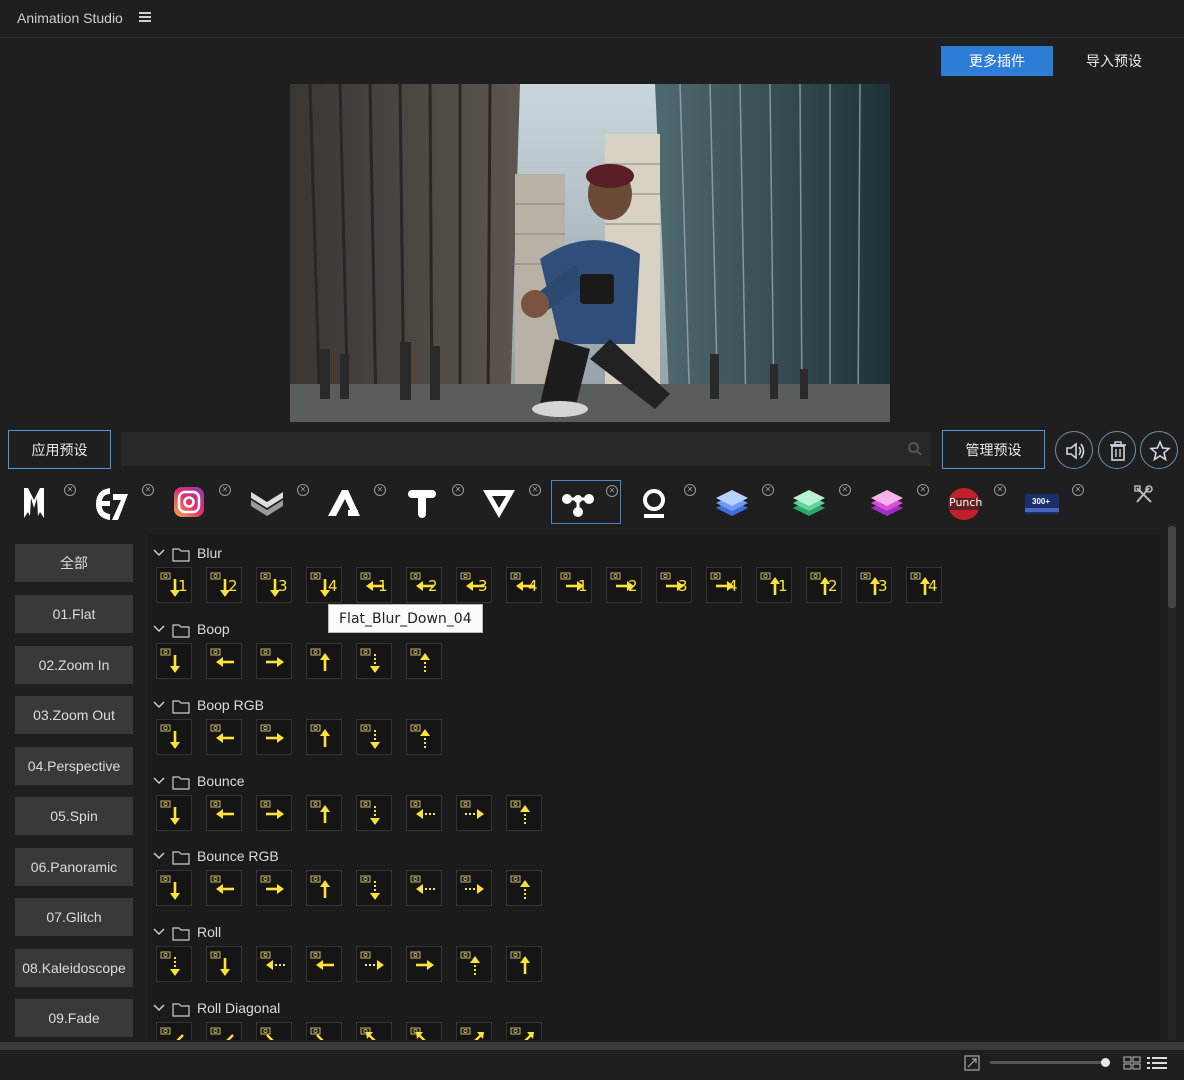  What do you see at coordinates (993, 449) in the screenshot?
I see `manage-presets-button: 管理预设` at bounding box center [993, 449].